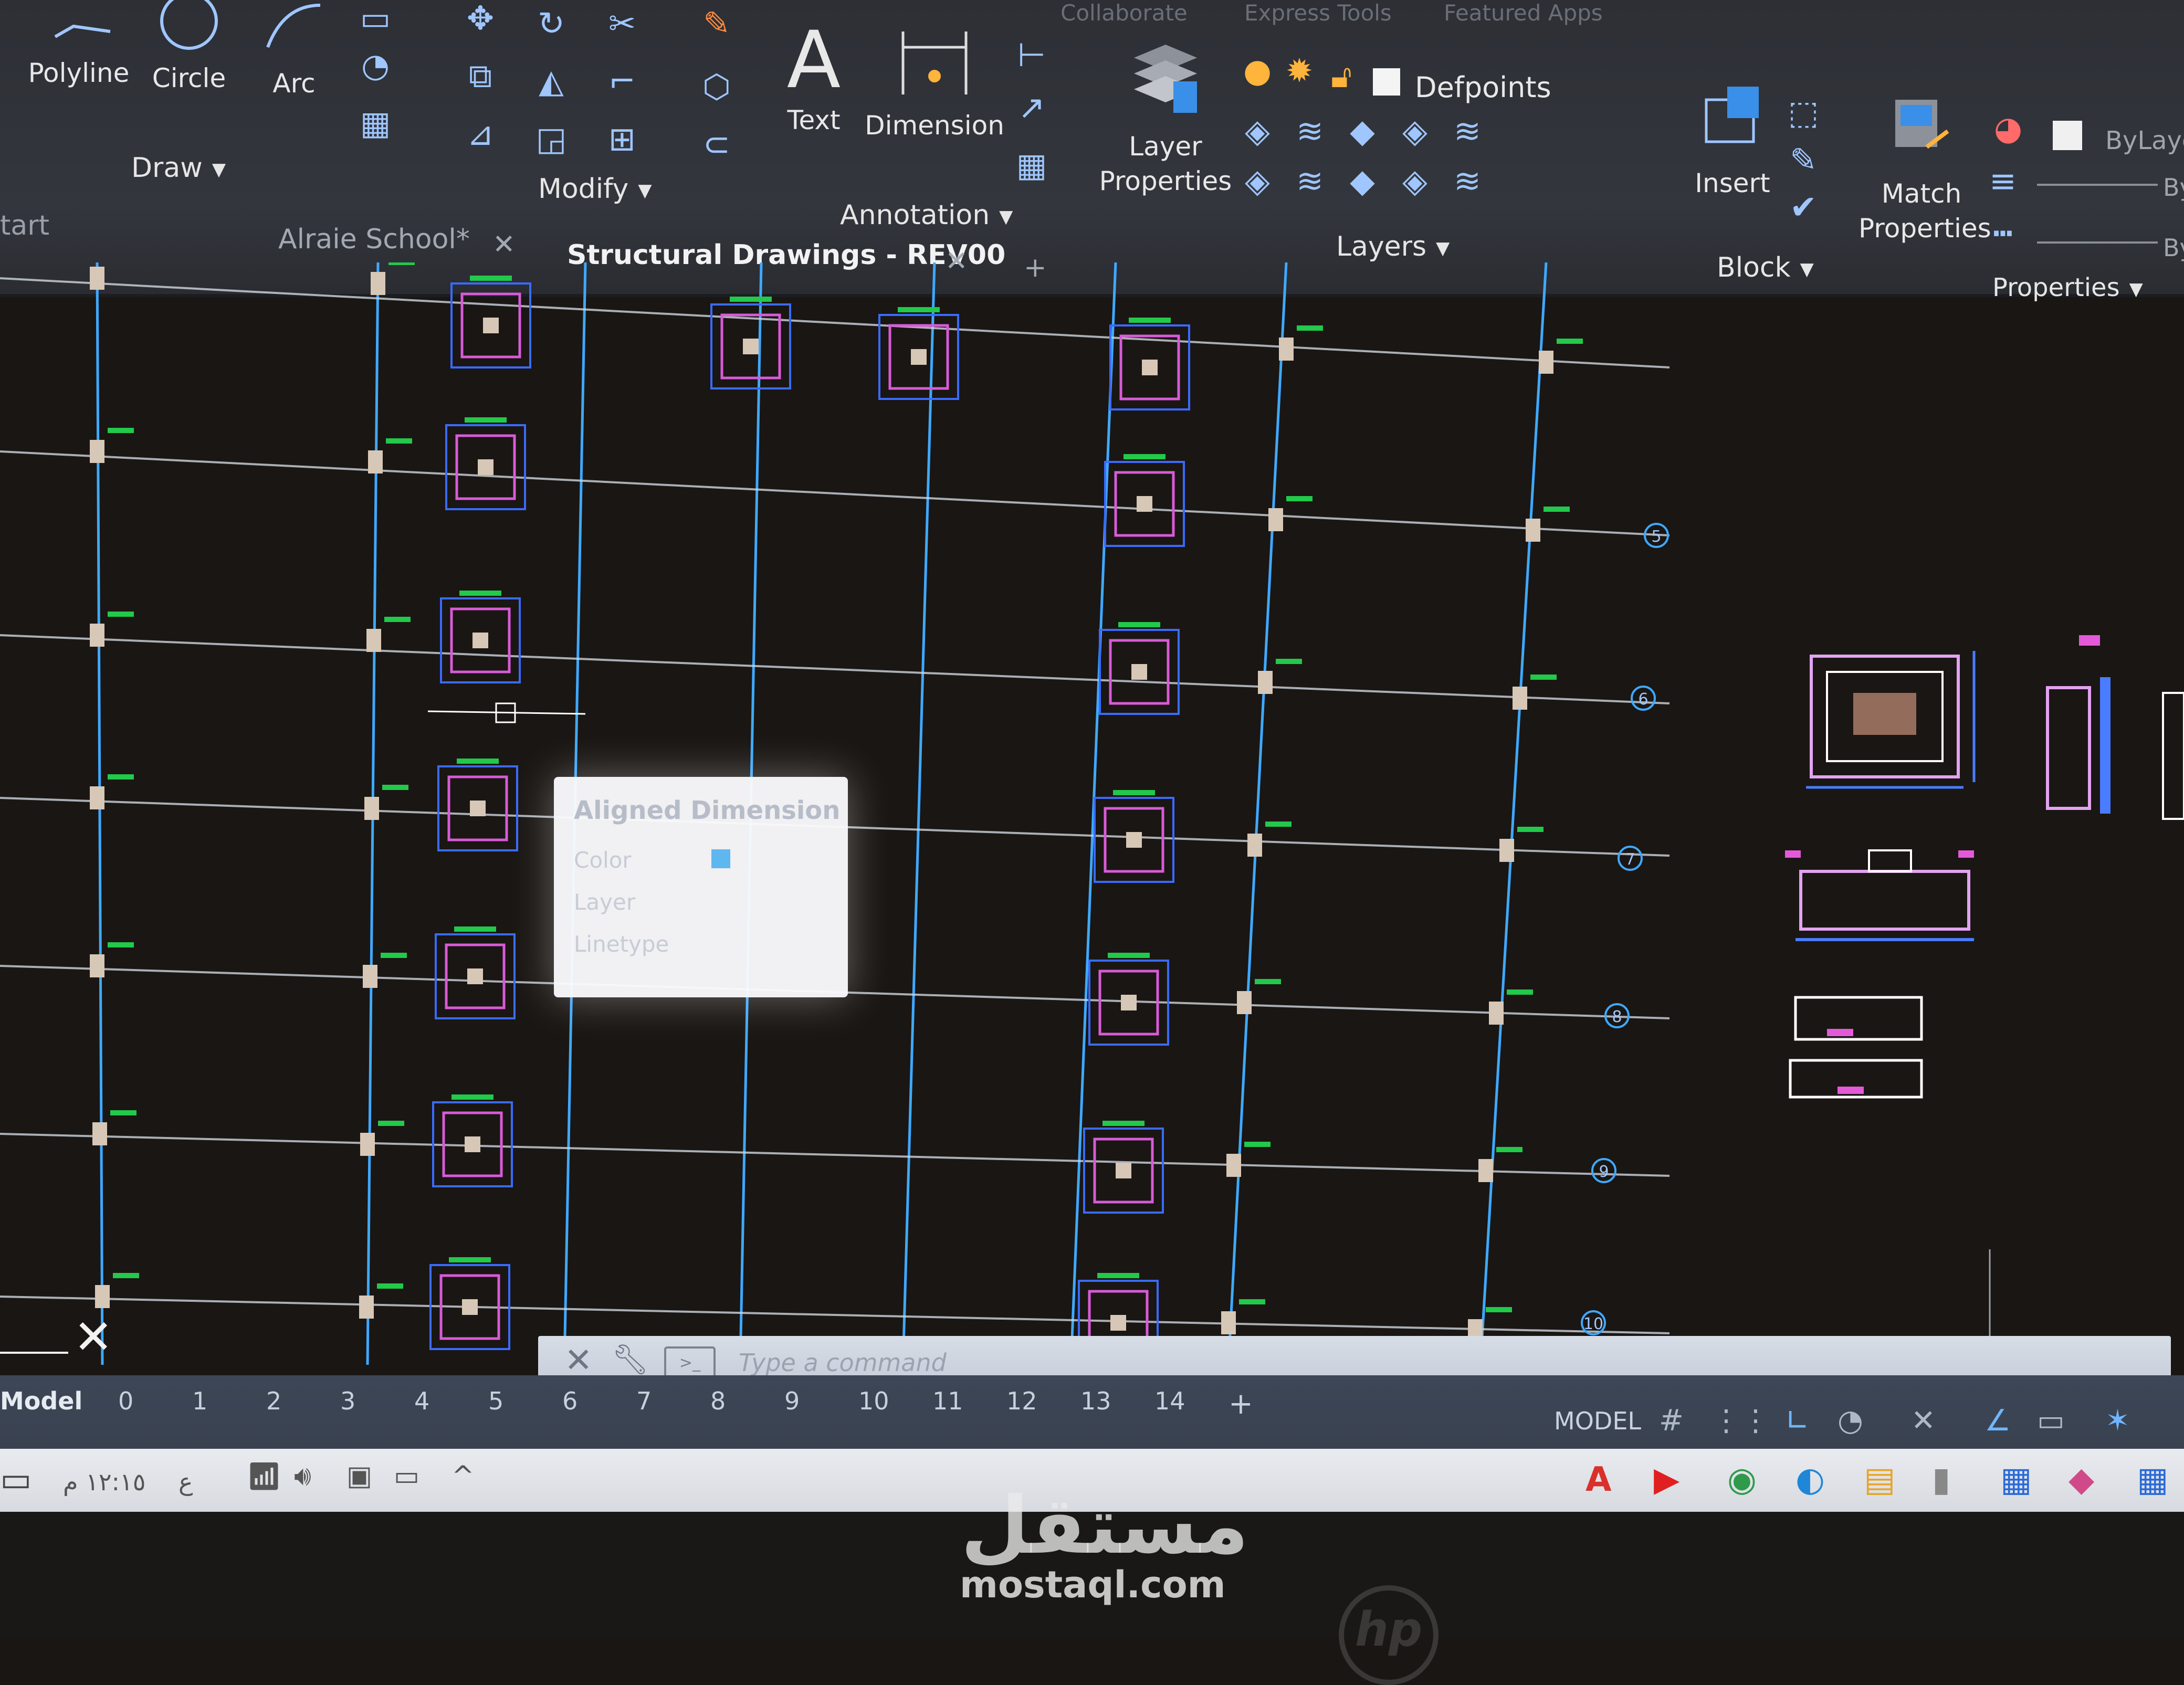 This screenshot has height=1685, width=2184. I want to click on layout-tab-3: 3, so click(347, 1401).